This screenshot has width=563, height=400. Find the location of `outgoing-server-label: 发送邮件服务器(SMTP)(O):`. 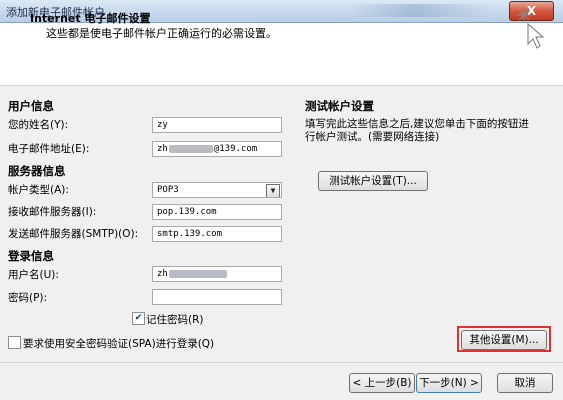

outgoing-server-label: 发送邮件服务器(SMTP)(O): is located at coordinates (73, 234).